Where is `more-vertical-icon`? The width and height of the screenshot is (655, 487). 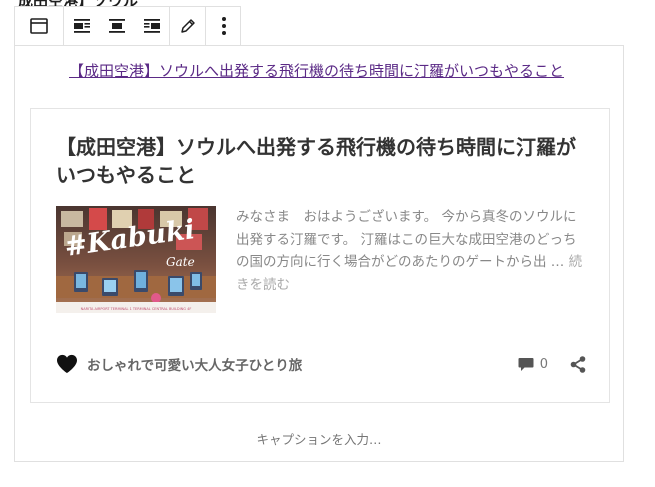
more-vertical-icon is located at coordinates (224, 26).